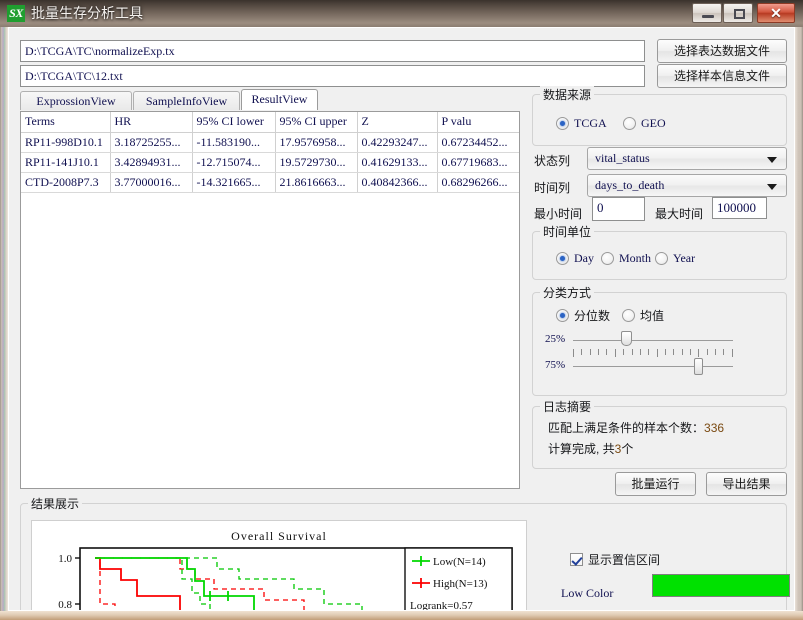 Image resolution: width=803 pixels, height=620 pixels. Describe the element at coordinates (581, 449) in the screenshot. I see `log-complete-prefix: 计算完成, 共` at that location.